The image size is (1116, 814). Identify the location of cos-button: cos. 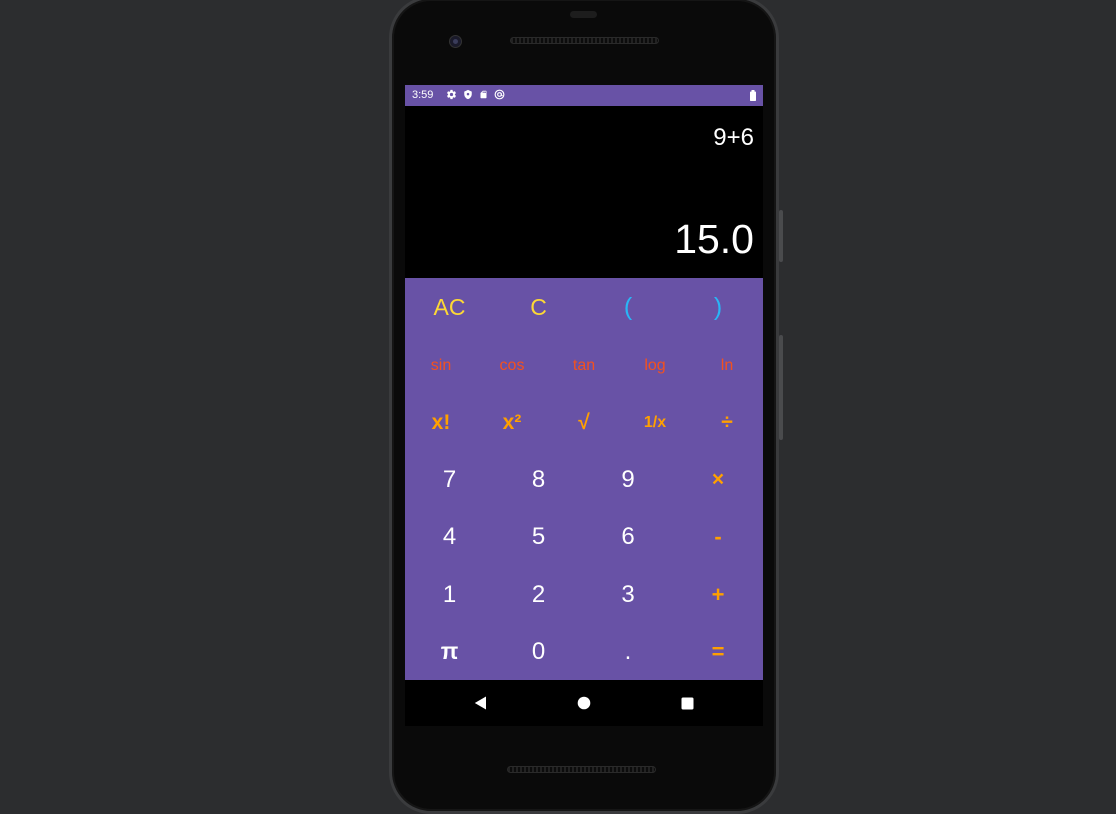
(512, 365).